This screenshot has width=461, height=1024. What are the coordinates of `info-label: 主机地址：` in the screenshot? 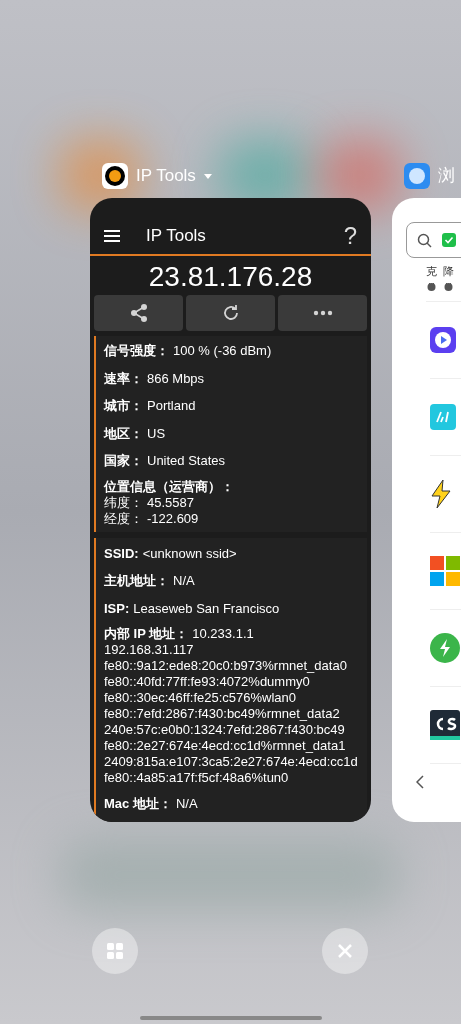 It's located at (136, 581).